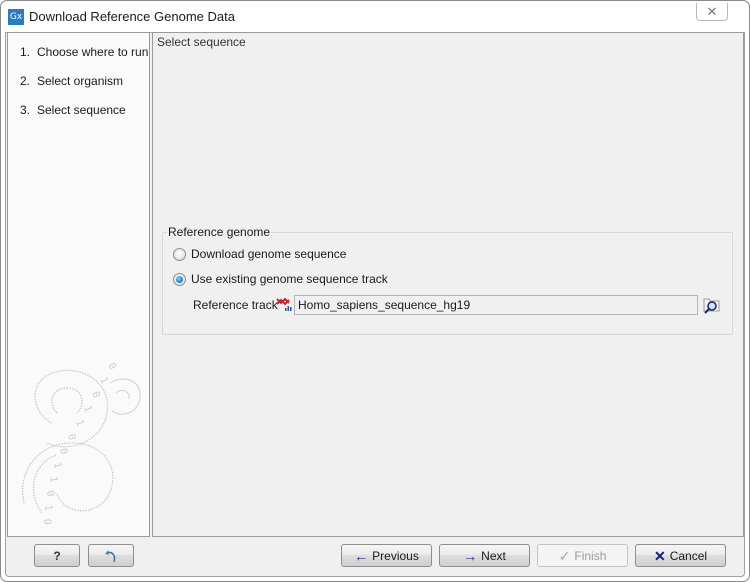 The image size is (750, 582). Describe the element at coordinates (711, 305) in the screenshot. I see `browse-folder-icon` at that location.